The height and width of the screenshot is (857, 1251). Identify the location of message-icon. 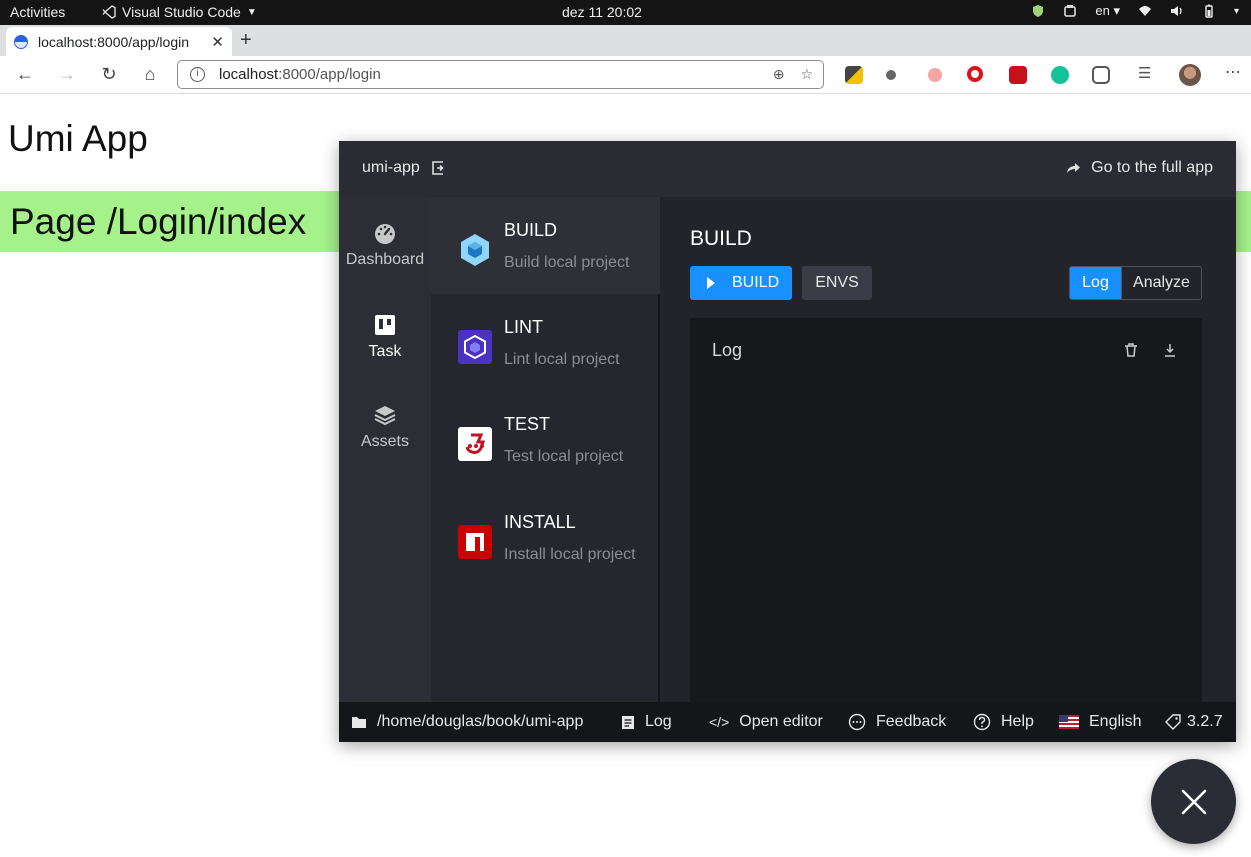
(857, 722).